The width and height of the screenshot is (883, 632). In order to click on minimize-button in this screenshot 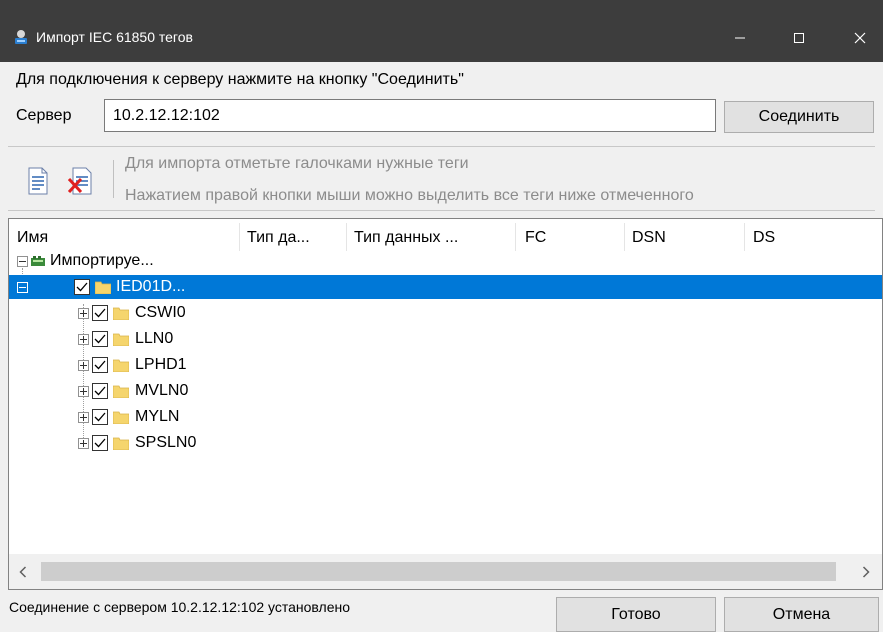, I will do `click(740, 38)`.